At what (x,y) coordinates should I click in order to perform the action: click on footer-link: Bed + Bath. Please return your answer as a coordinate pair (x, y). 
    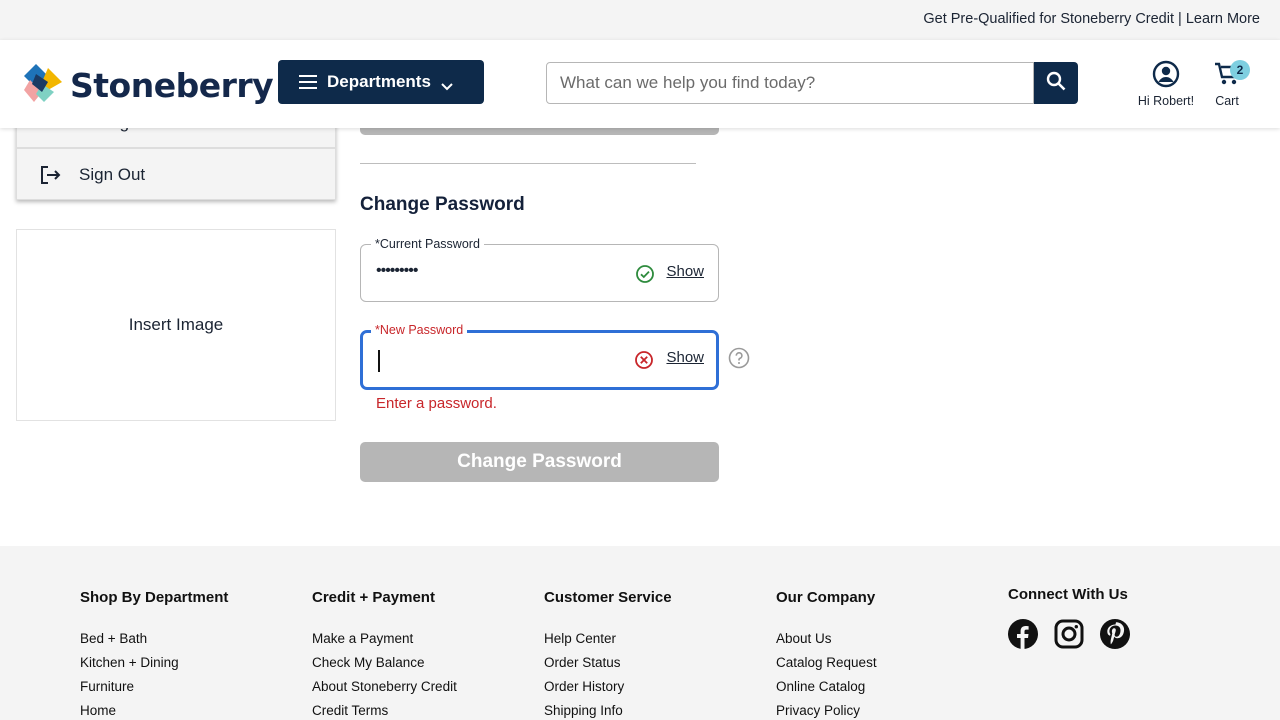
    Looking at the image, I should click on (154, 639).